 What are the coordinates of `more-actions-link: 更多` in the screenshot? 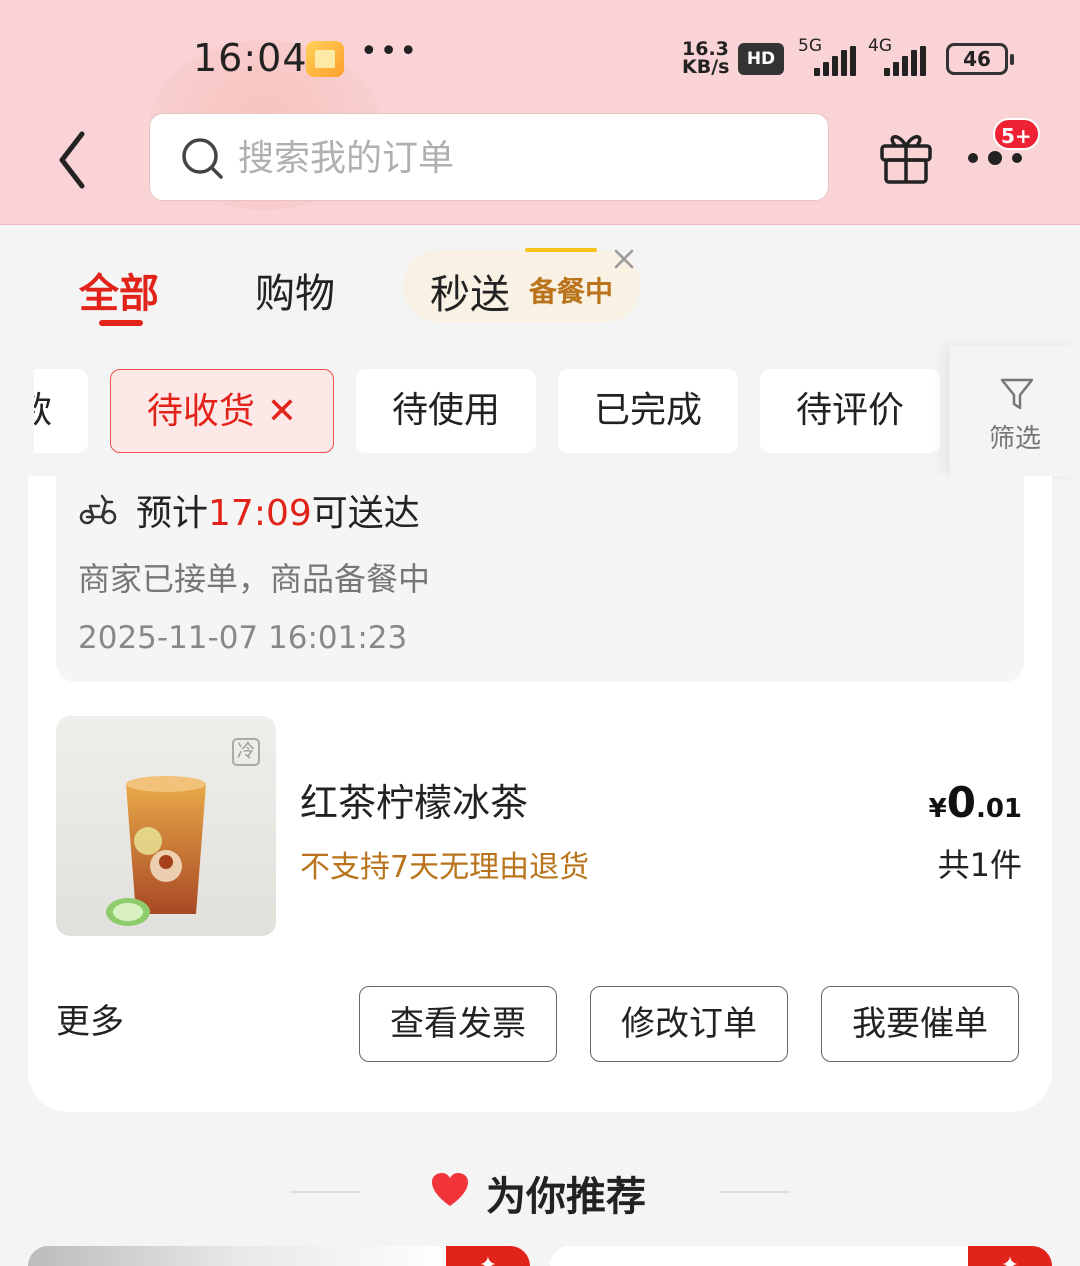 It's located at (90, 1018).